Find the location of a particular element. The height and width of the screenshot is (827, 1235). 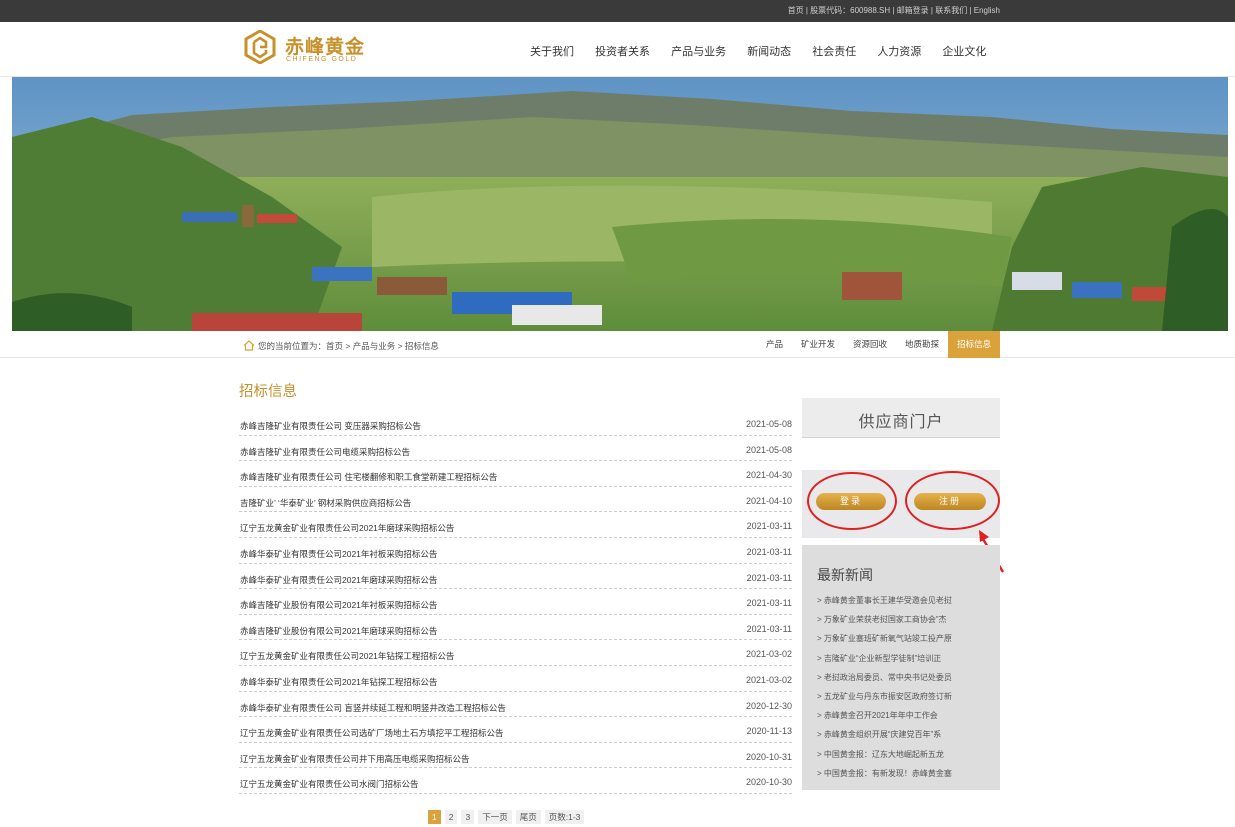

nav-products: 产品与业务 is located at coordinates (698, 51).